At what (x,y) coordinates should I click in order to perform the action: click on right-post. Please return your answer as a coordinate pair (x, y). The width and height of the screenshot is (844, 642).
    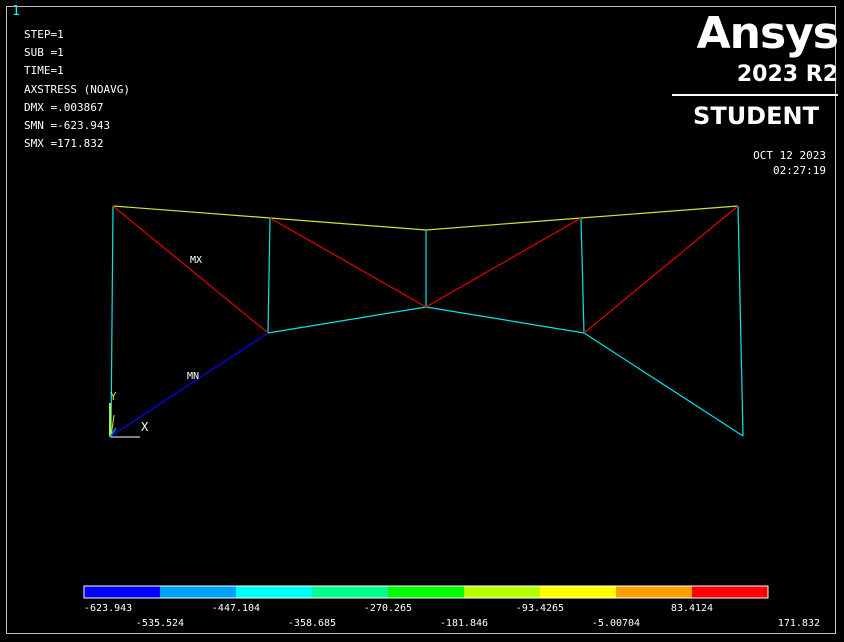
    Looking at the image, I should click on (740, 321).